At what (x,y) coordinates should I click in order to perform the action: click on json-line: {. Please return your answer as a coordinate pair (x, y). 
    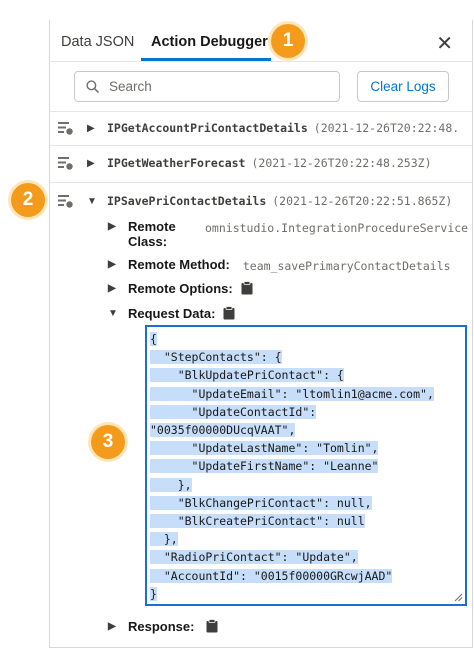
    Looking at the image, I should click on (153, 339).